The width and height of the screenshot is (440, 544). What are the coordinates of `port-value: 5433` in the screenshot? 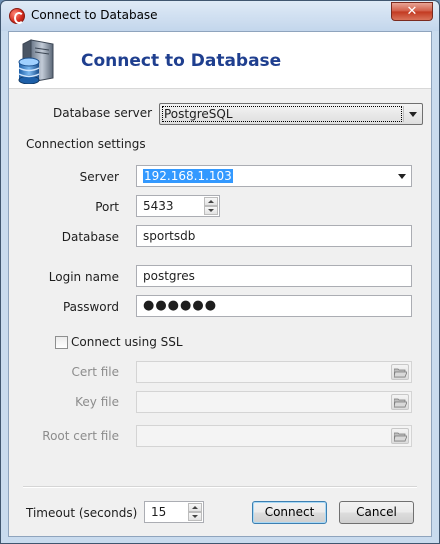 It's located at (158, 206).